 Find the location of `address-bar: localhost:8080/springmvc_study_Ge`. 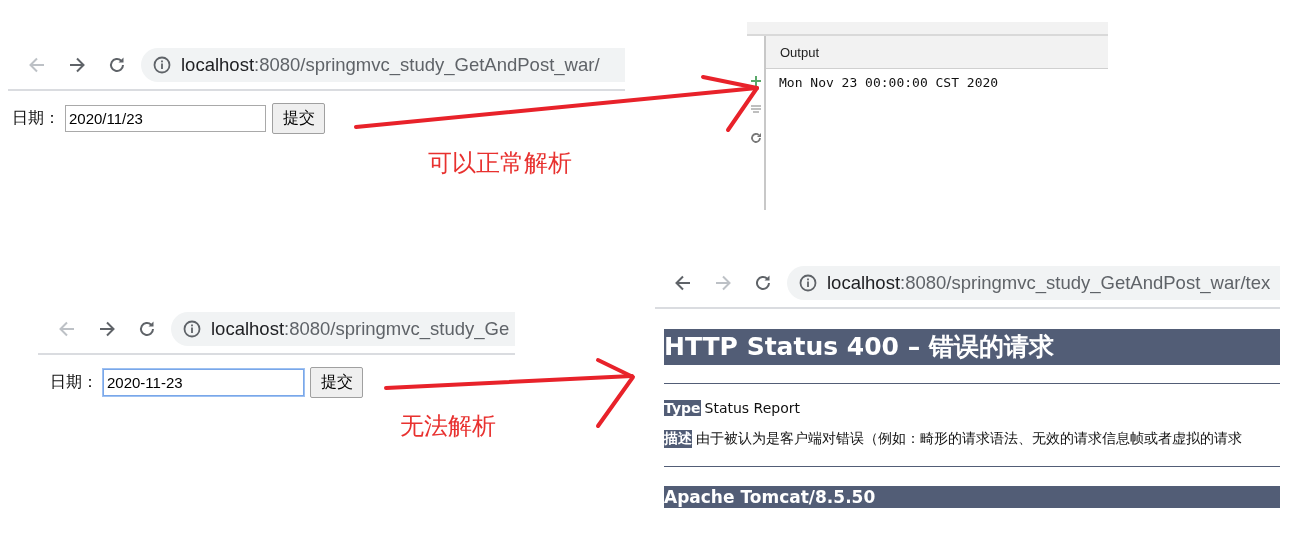

address-bar: localhost:8080/springmvc_study_Ge is located at coordinates (343, 329).